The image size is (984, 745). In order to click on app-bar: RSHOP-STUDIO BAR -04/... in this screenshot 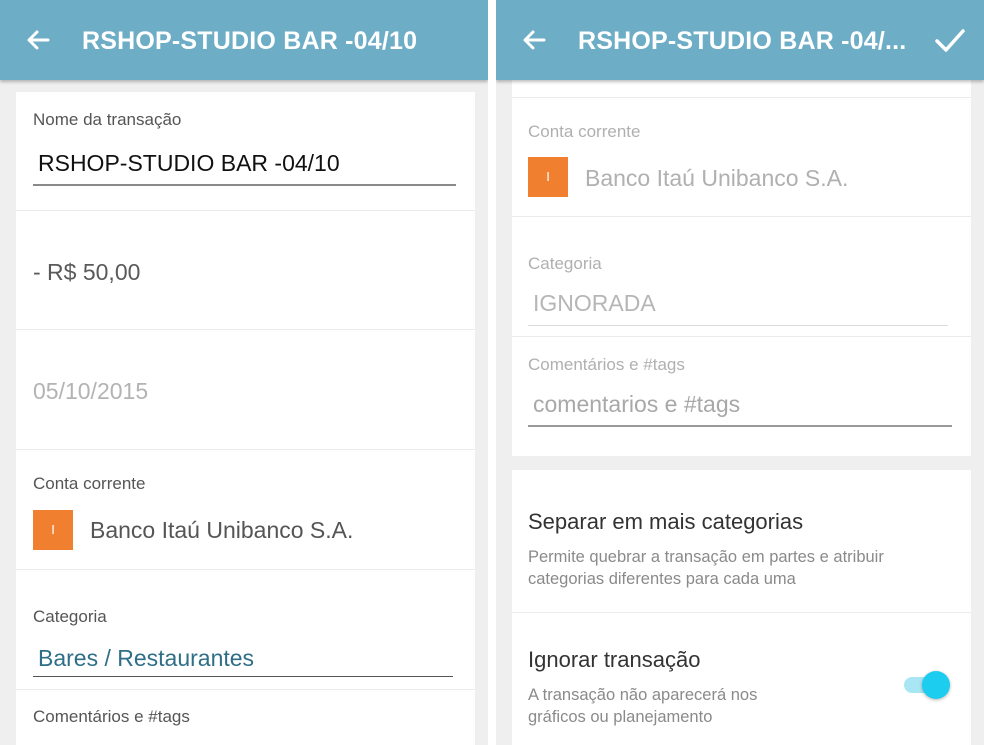, I will do `click(740, 40)`.